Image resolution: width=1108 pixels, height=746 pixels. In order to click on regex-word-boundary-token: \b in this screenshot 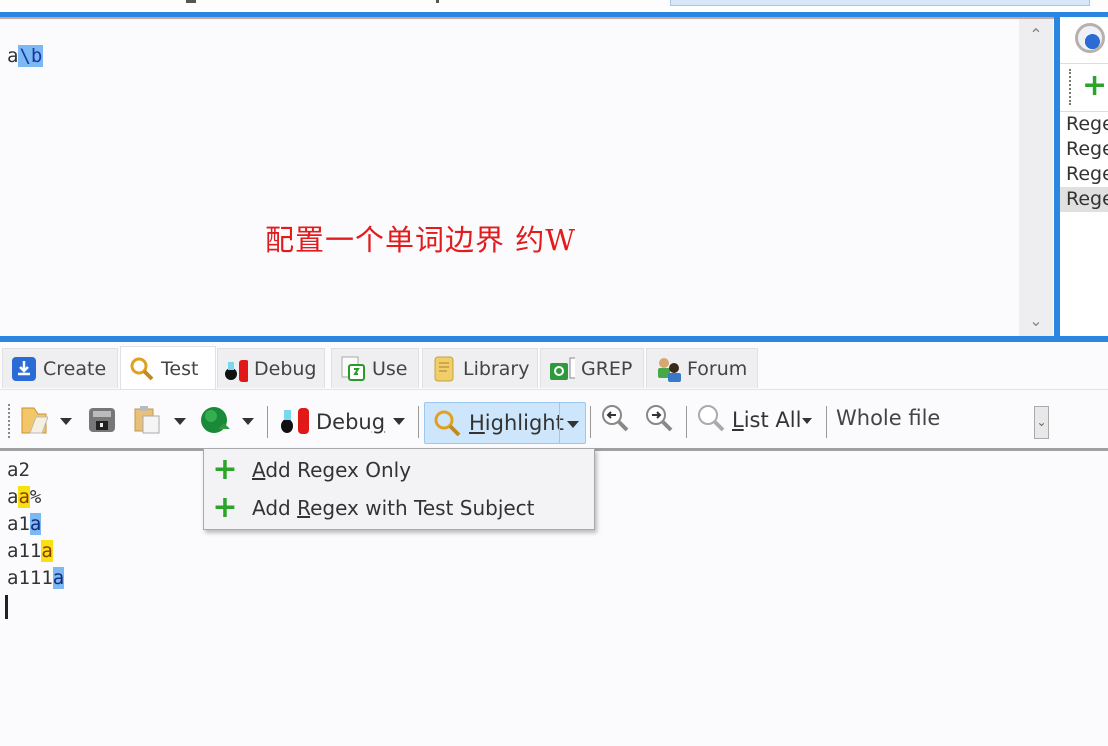, I will do `click(31, 56)`.